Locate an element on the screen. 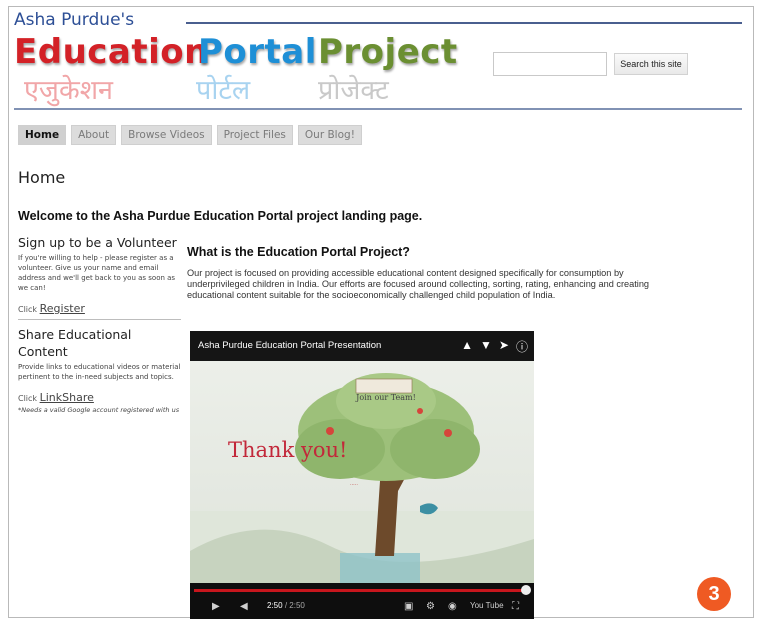 This screenshot has height=620, width=760. click-label: Click is located at coordinates (28, 309).